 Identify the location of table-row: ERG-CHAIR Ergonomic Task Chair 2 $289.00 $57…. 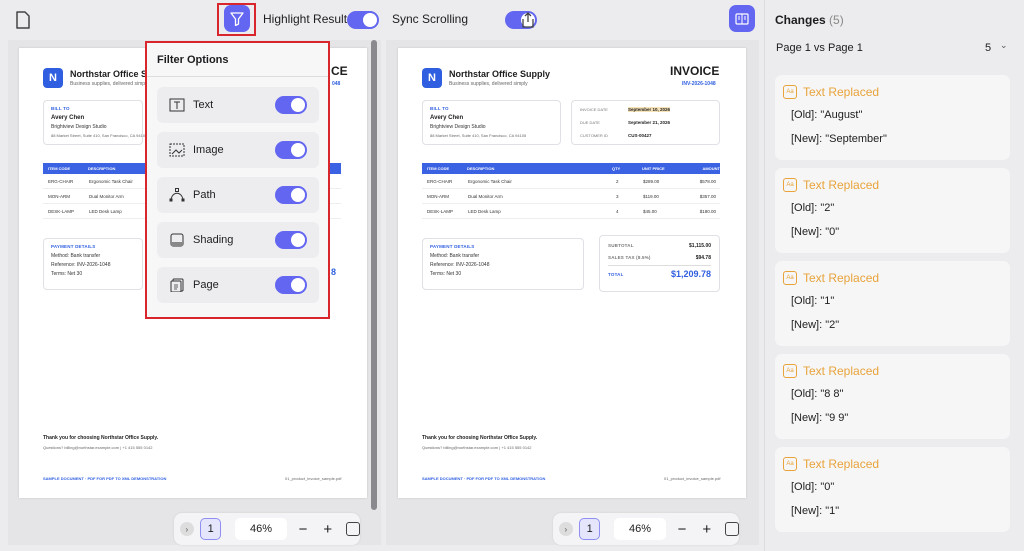
(571, 181).